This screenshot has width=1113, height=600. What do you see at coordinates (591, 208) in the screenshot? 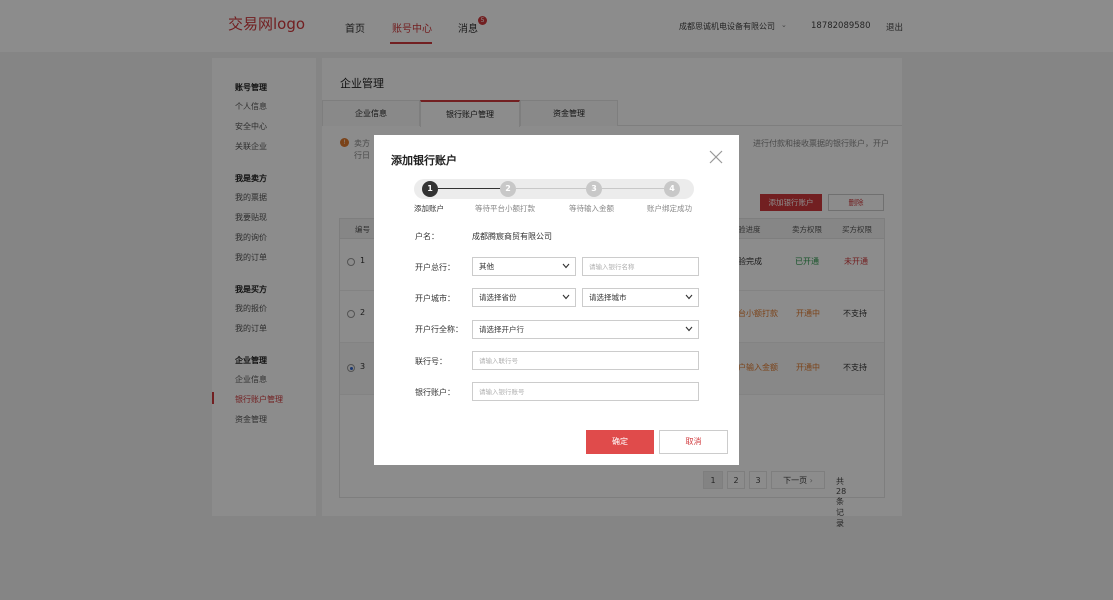
I see `step-3-label: 等待输入金额` at bounding box center [591, 208].